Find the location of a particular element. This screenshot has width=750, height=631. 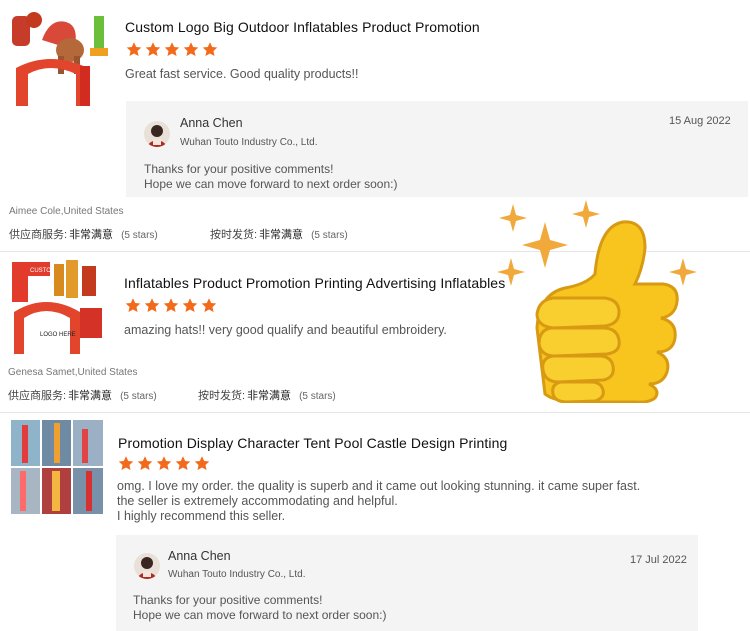

product-thumbnail: CUSTOM LOGO LOGO HERE is located at coordinates (58, 306).